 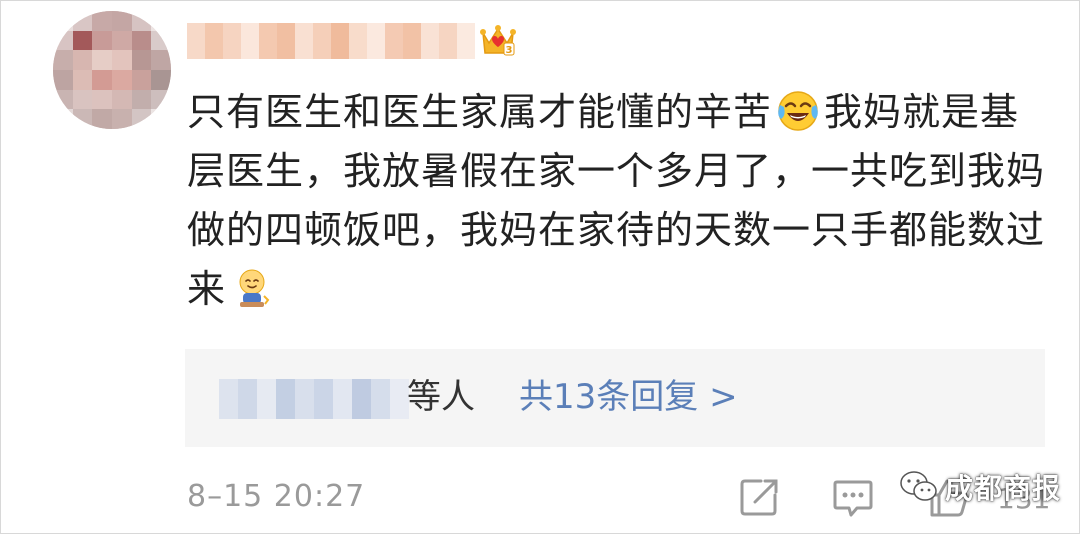 What do you see at coordinates (331, 41) in the screenshot?
I see `username-mosaic` at bounding box center [331, 41].